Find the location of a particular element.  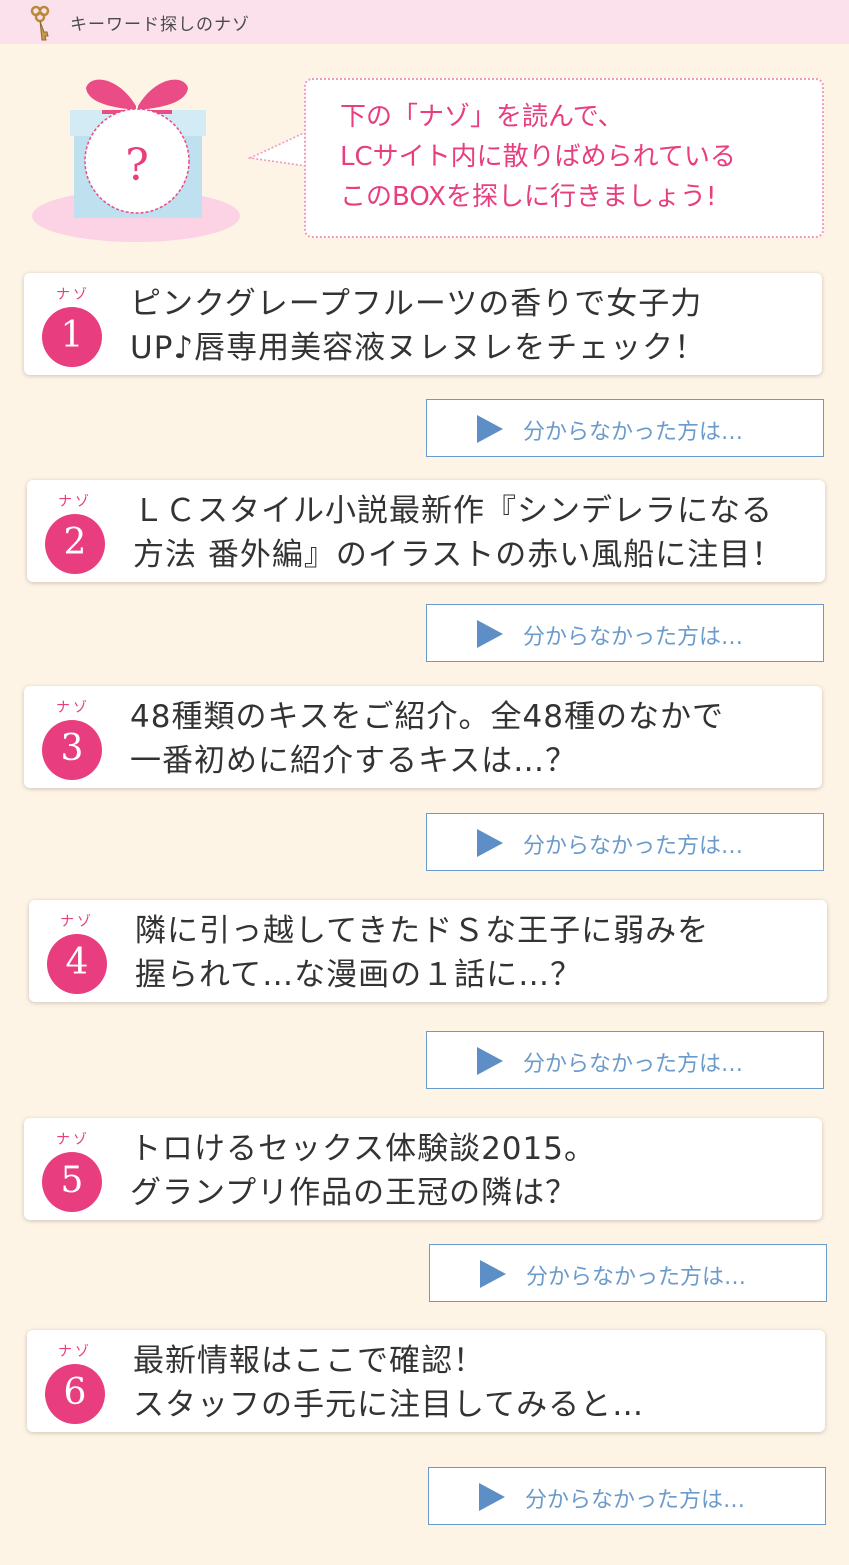

riddle-1-line-1: ピンクグレープフルーツの香りで女子力 is located at coordinates (416, 304).